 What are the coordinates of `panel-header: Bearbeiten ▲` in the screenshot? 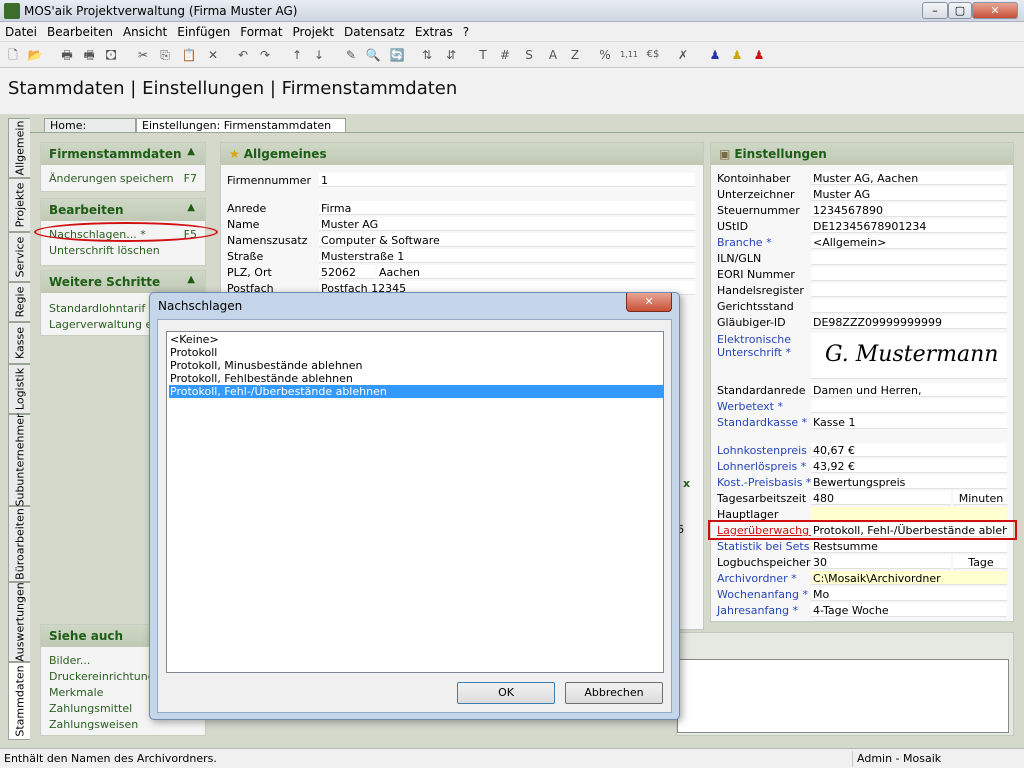 It's located at (123, 210).